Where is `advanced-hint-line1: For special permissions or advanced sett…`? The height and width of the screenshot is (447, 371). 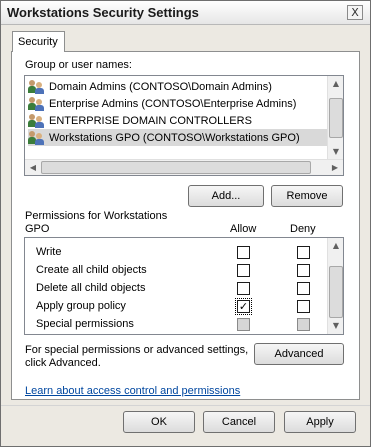
advanced-hint-line1: For special permissions or advanced sett… is located at coordinates (137, 350).